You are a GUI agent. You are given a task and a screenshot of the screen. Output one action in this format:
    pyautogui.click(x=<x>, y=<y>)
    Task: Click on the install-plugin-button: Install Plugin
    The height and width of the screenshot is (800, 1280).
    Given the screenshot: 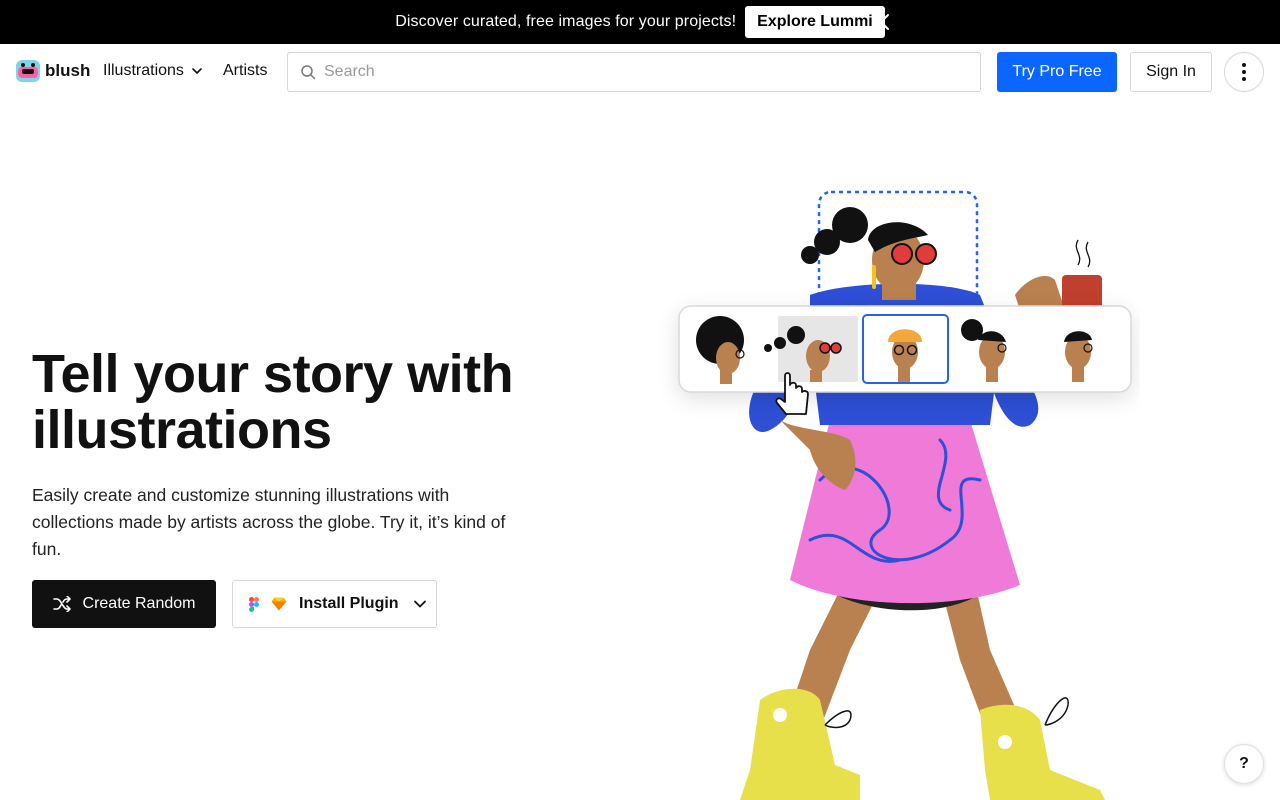 What is the action you would take?
    pyautogui.click(x=334, y=604)
    